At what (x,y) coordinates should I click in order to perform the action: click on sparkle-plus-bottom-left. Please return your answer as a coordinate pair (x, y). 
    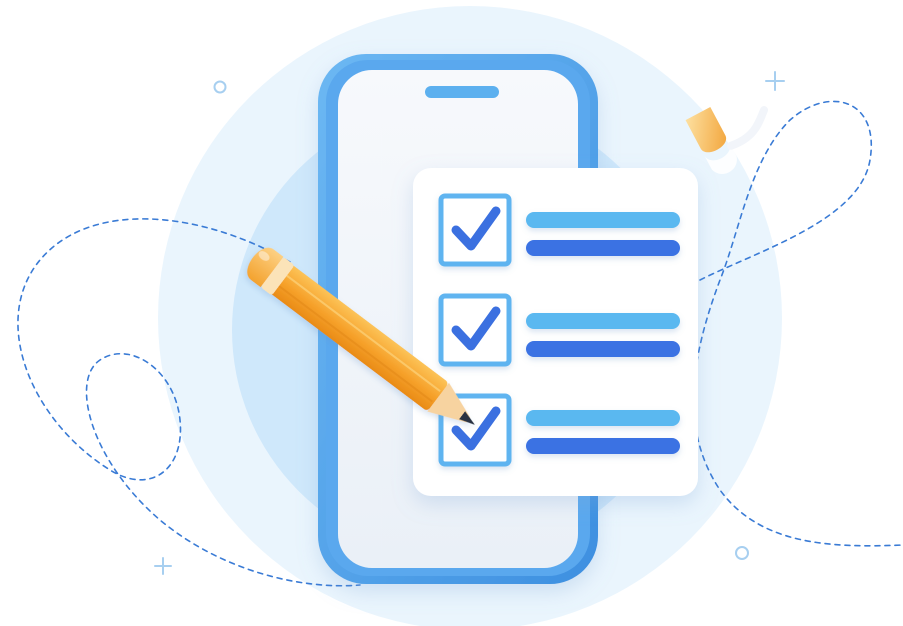
    Looking at the image, I should click on (163, 566).